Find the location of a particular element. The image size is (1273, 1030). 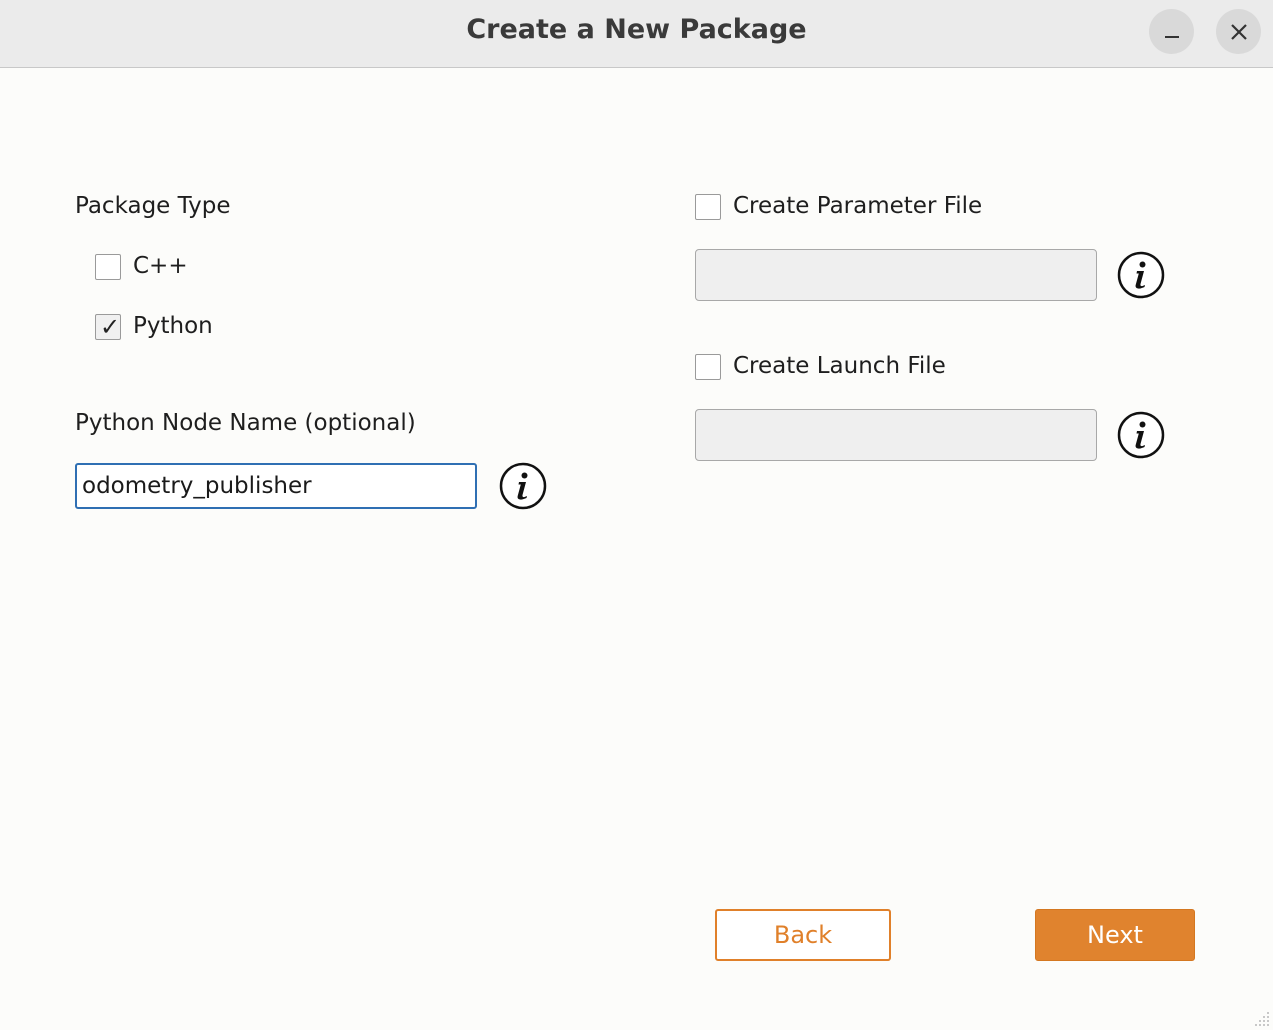

package-type-heading: Package Type is located at coordinates (153, 206).